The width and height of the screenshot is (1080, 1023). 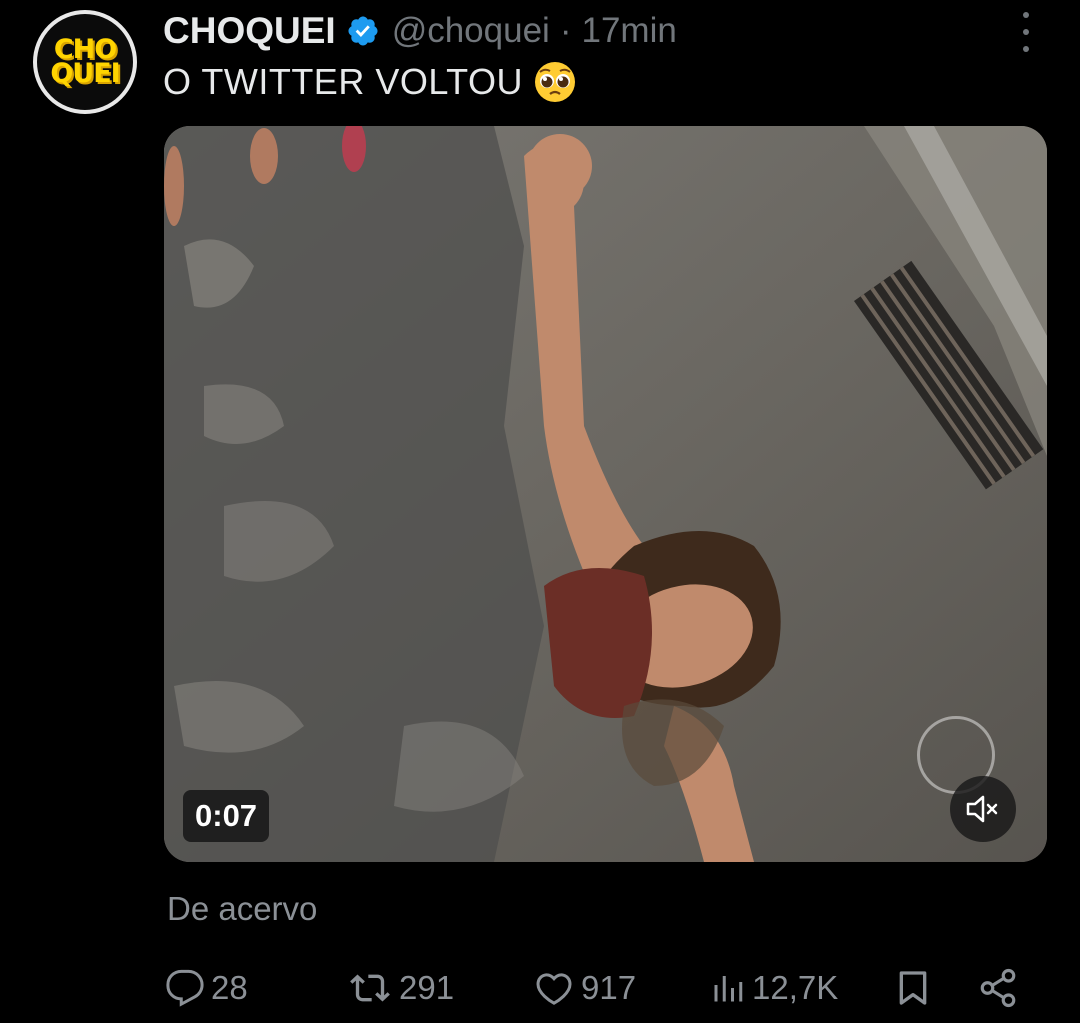 I want to click on pleading-face-emoji-icon, so click(x=555, y=82).